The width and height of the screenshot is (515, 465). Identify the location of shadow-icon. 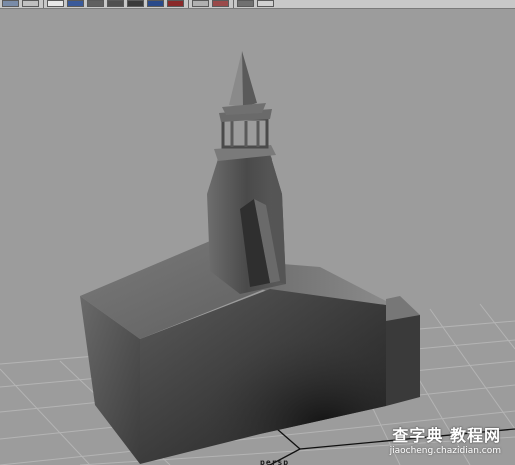
(175, 3).